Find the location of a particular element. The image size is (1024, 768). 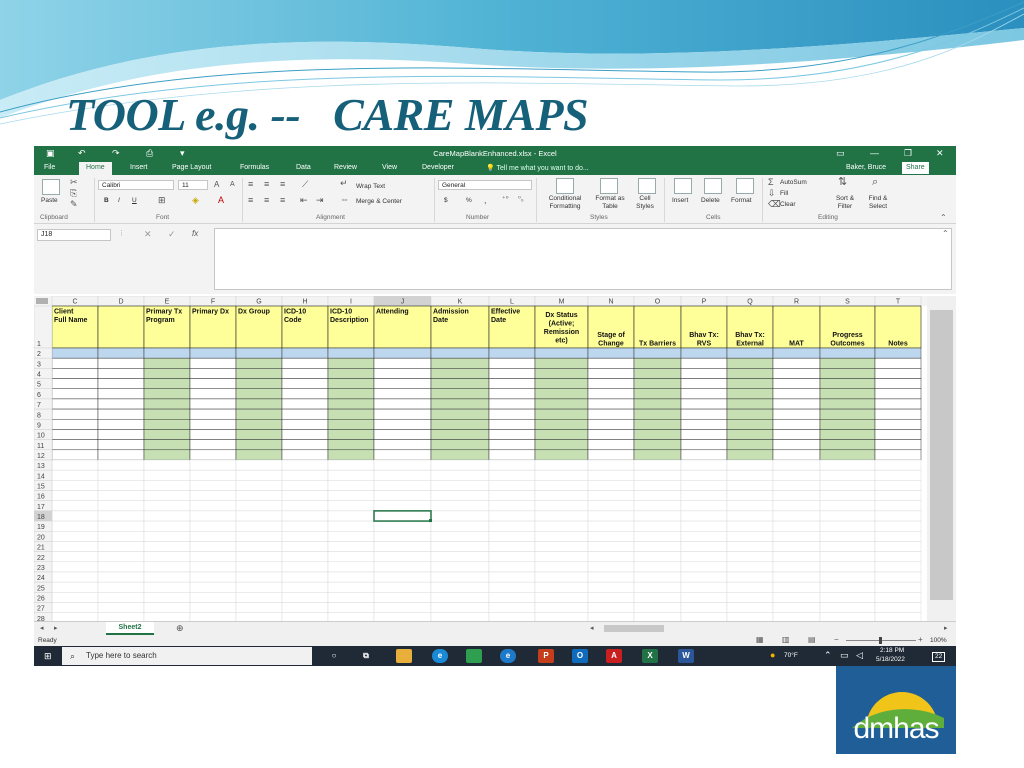

cell-D21 is located at coordinates (121, 546).